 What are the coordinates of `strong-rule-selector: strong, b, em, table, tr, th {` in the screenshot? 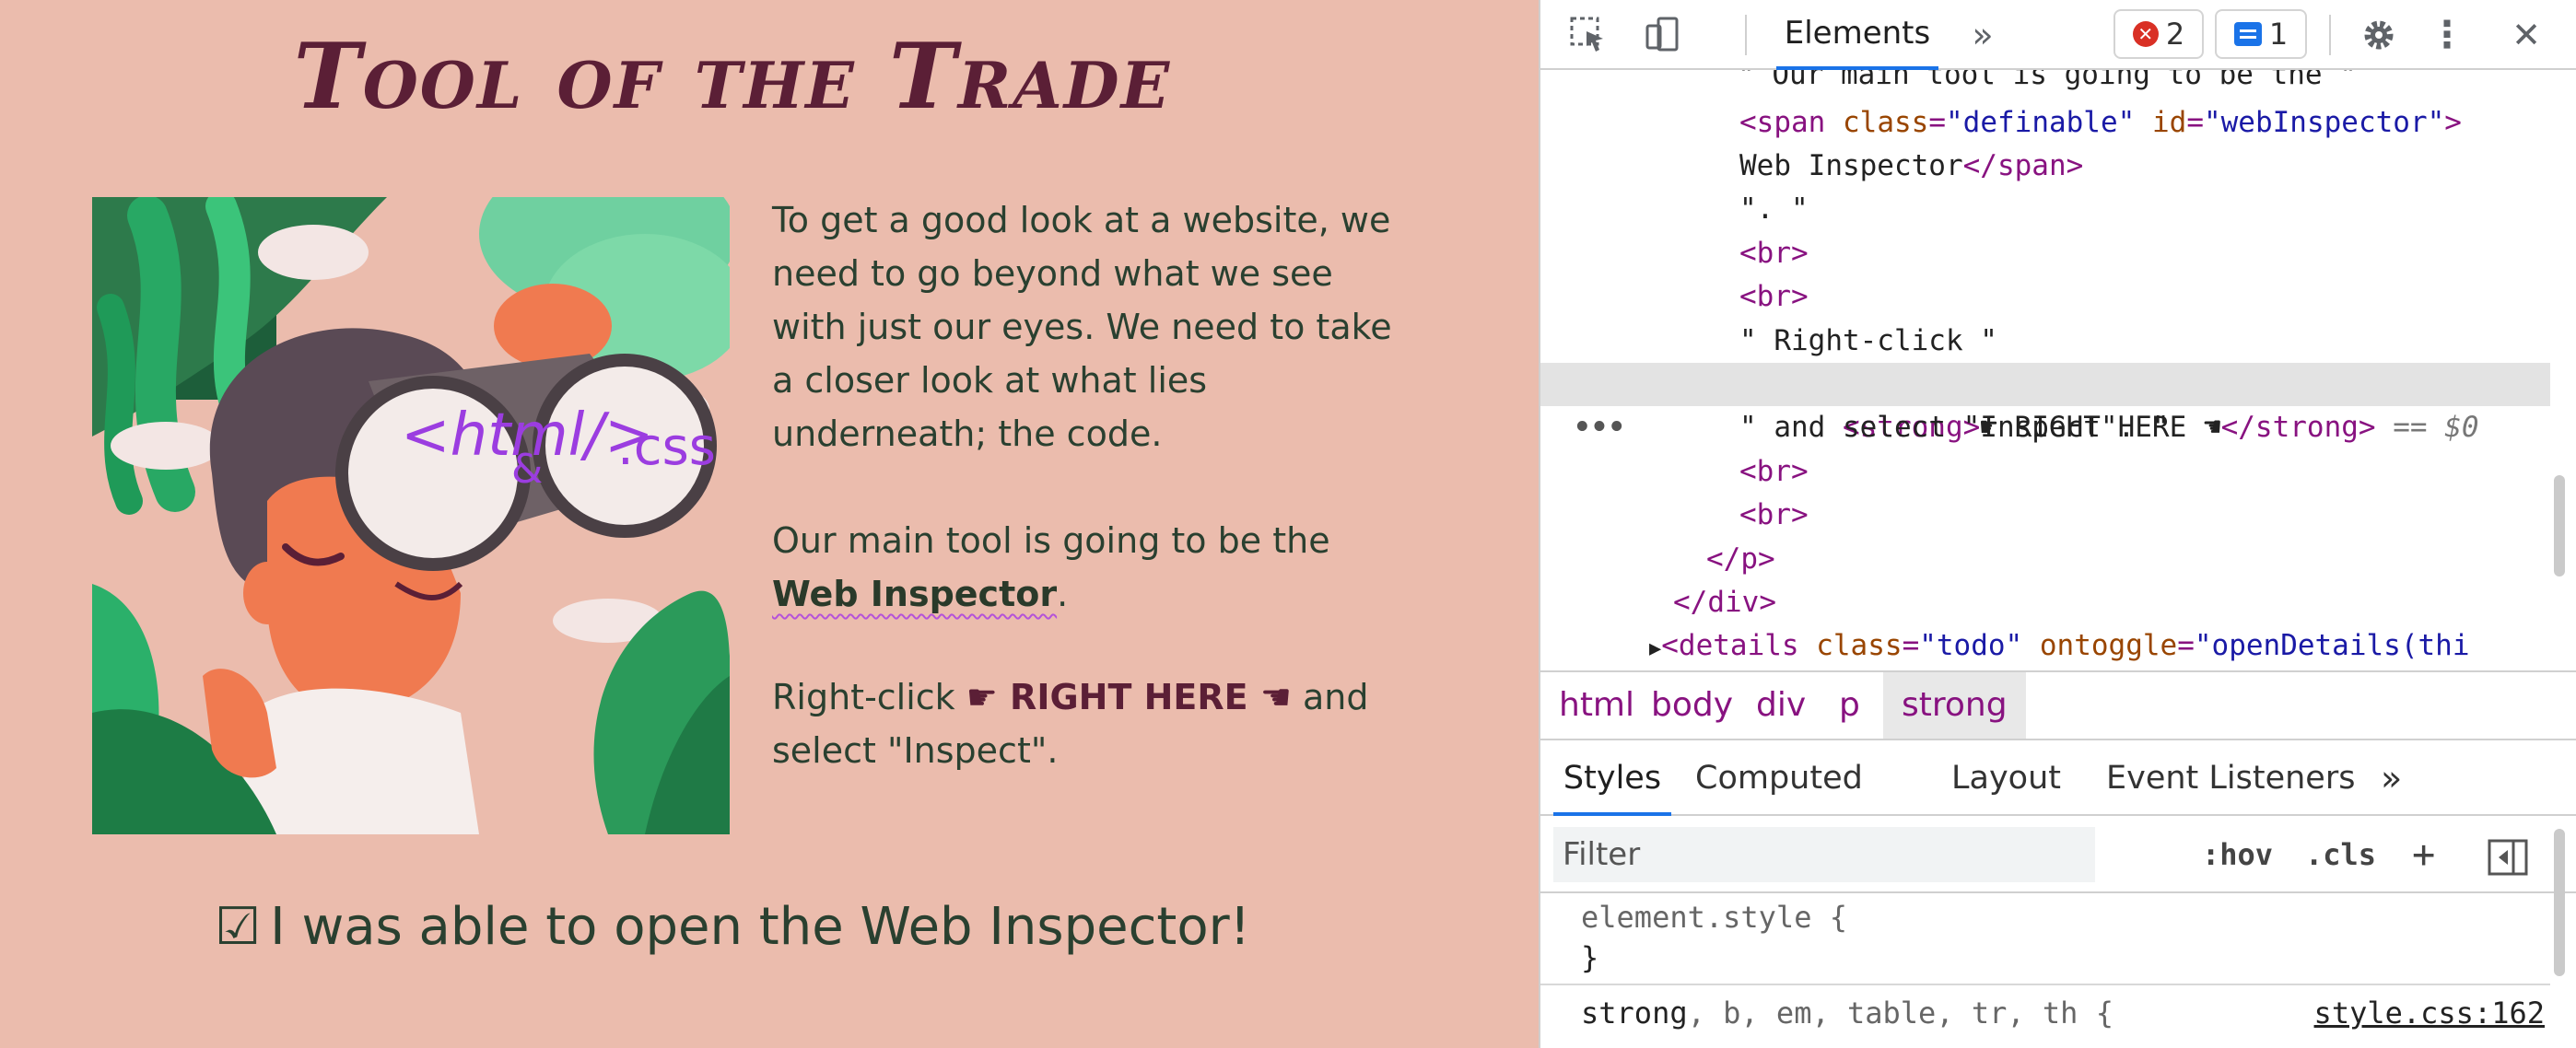 It's located at (1847, 1013).